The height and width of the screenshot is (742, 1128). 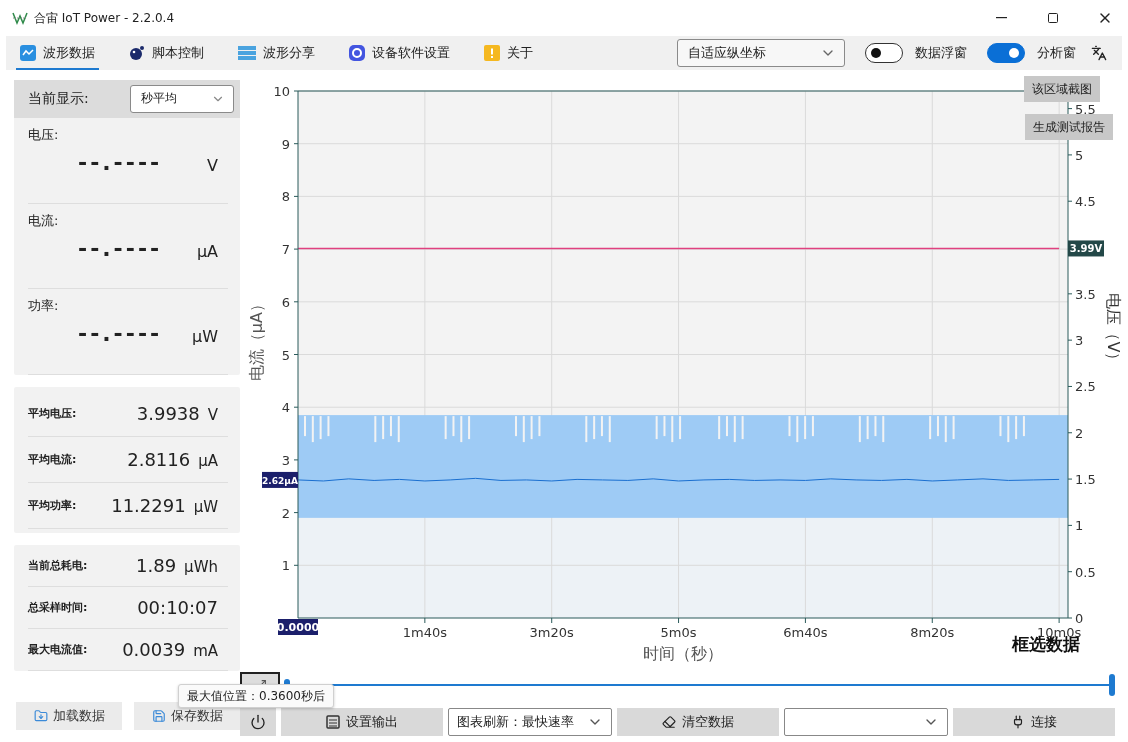 What do you see at coordinates (58, 98) in the screenshot?
I see `display-label: 当前显示:` at bounding box center [58, 98].